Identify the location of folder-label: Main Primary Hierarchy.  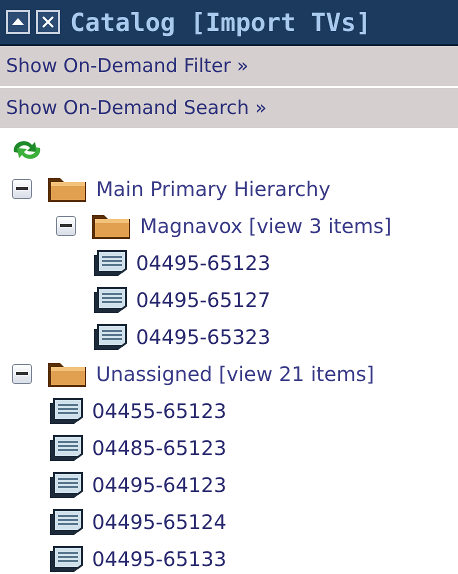
(213, 188).